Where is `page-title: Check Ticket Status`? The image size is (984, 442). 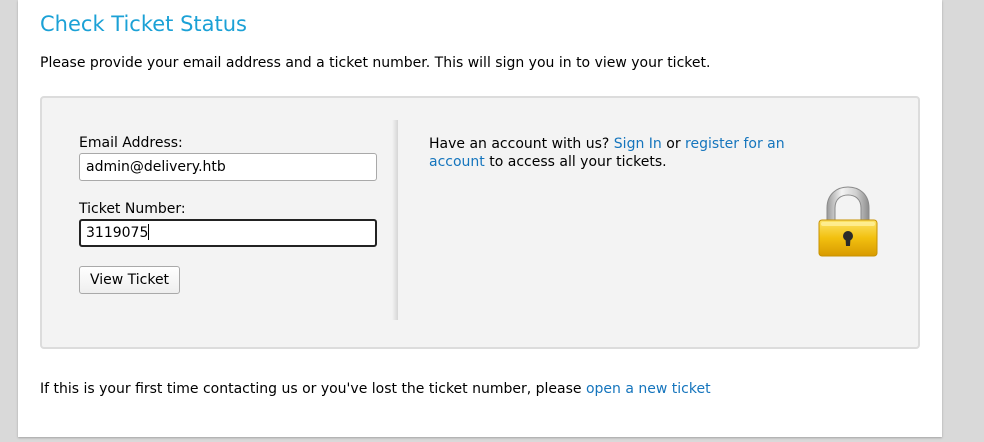 page-title: Check Ticket Status is located at coordinates (143, 24).